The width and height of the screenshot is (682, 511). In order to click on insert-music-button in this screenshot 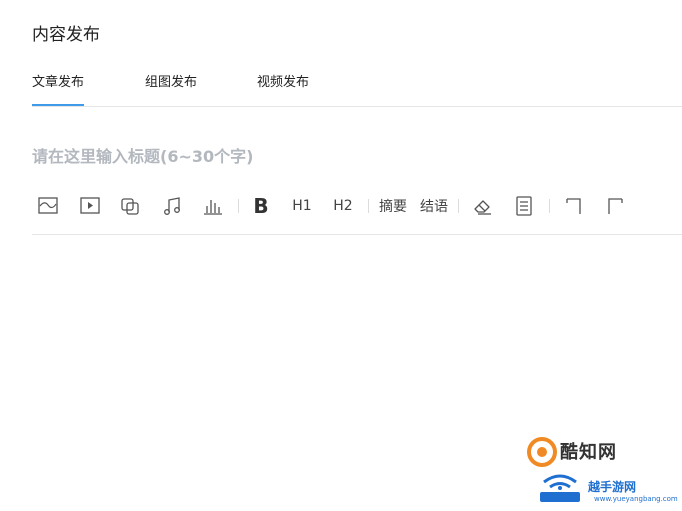, I will do `click(172, 206)`.